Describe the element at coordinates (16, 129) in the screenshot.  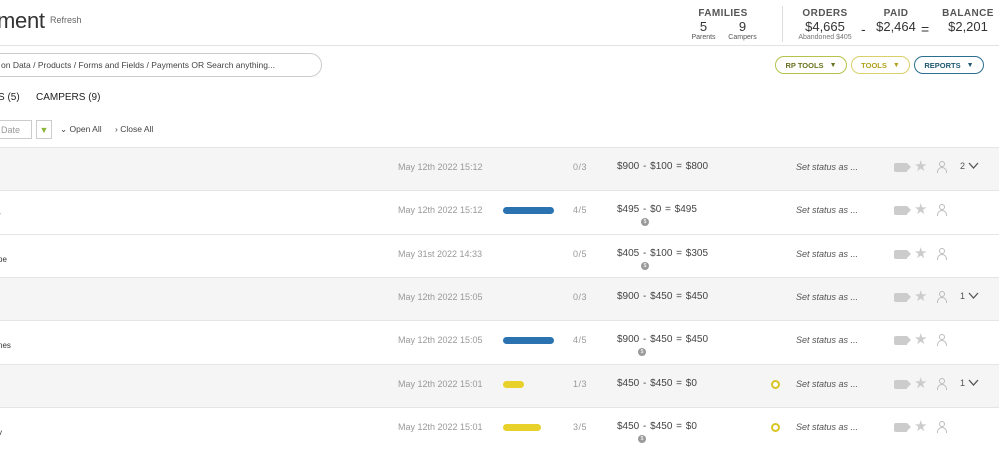
I see `date-filter-input: Date` at that location.